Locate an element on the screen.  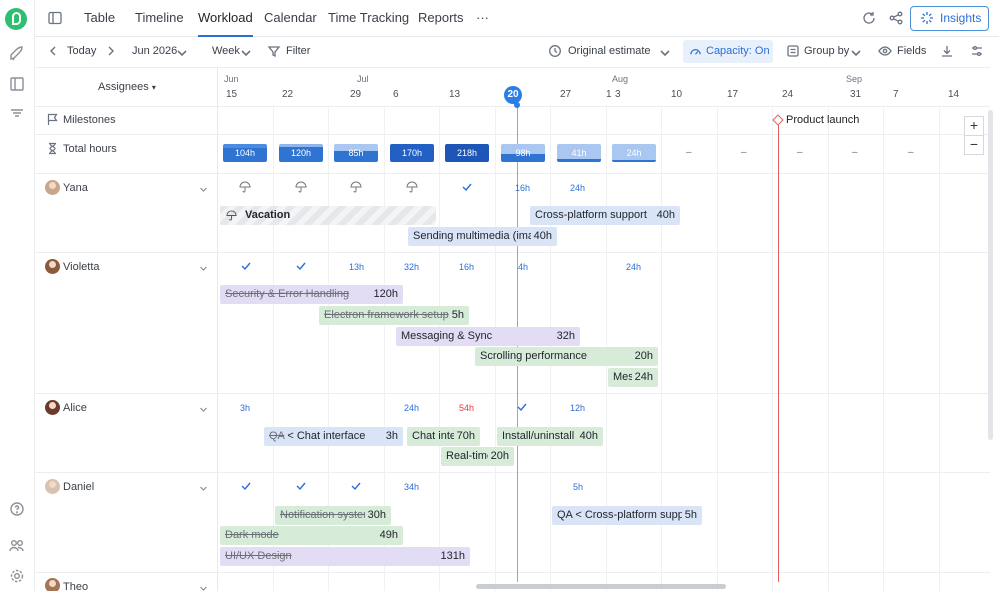
task-bar: Security & Error Handling 120h is located at coordinates (311, 294).